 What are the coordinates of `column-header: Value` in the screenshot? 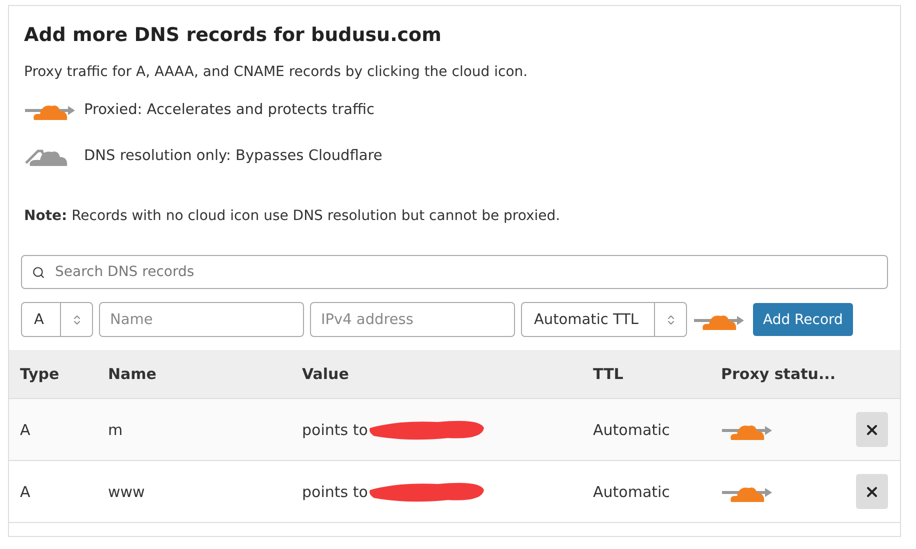 It's located at (326, 374).